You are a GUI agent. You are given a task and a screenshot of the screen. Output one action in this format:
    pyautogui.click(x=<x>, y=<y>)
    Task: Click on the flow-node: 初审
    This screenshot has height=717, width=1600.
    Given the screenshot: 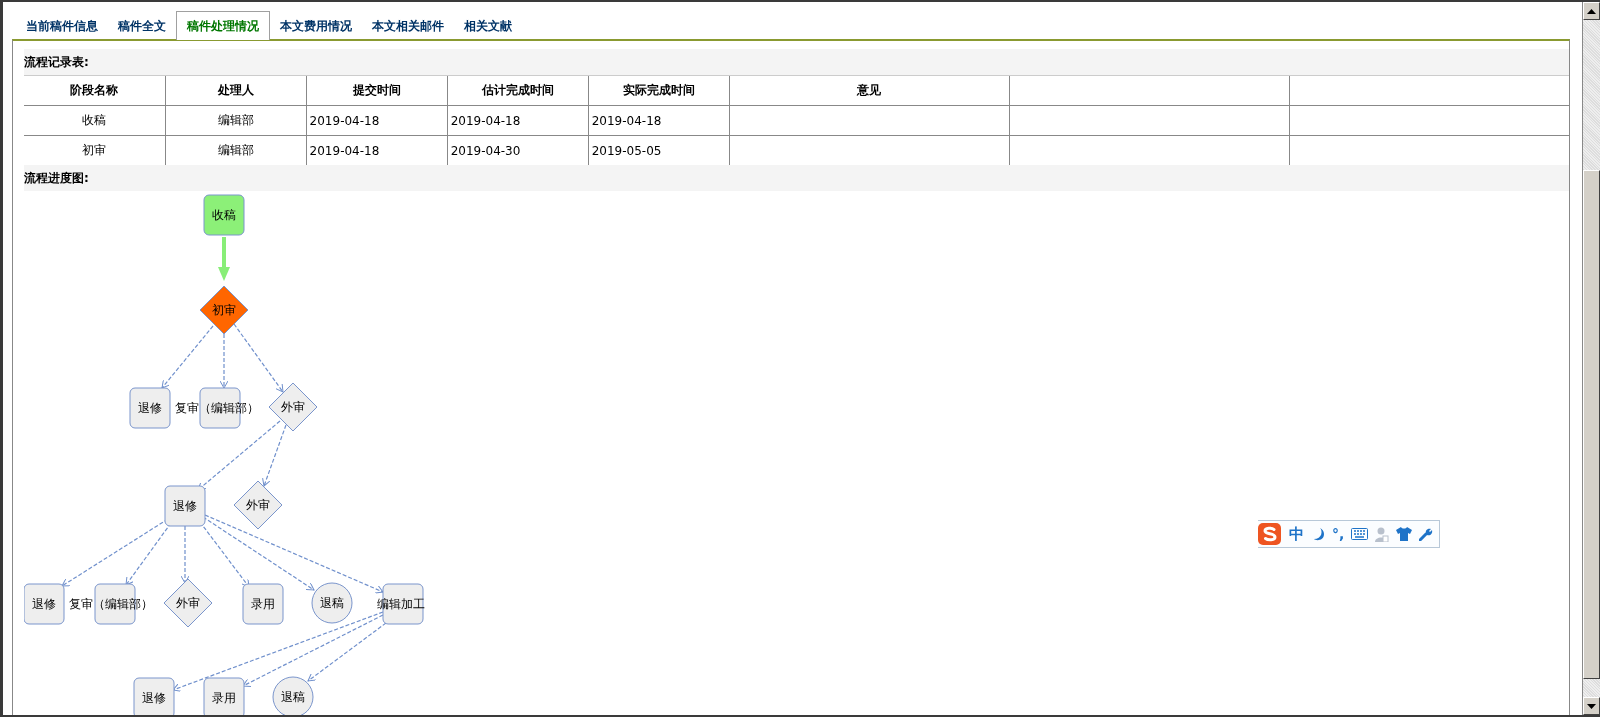 What is the action you would take?
    pyautogui.click(x=224, y=310)
    